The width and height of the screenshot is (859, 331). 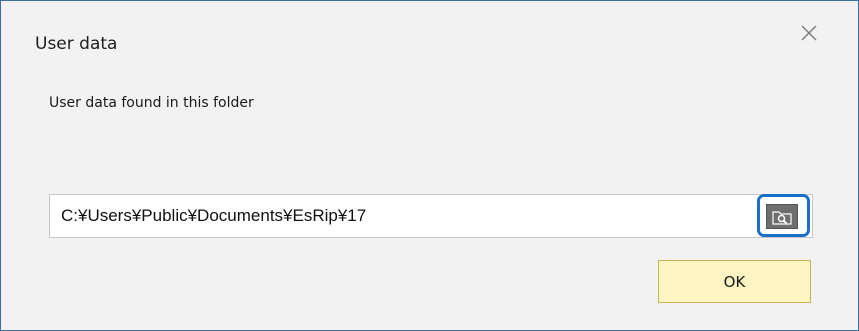 I want to click on close-icon, so click(x=809, y=33).